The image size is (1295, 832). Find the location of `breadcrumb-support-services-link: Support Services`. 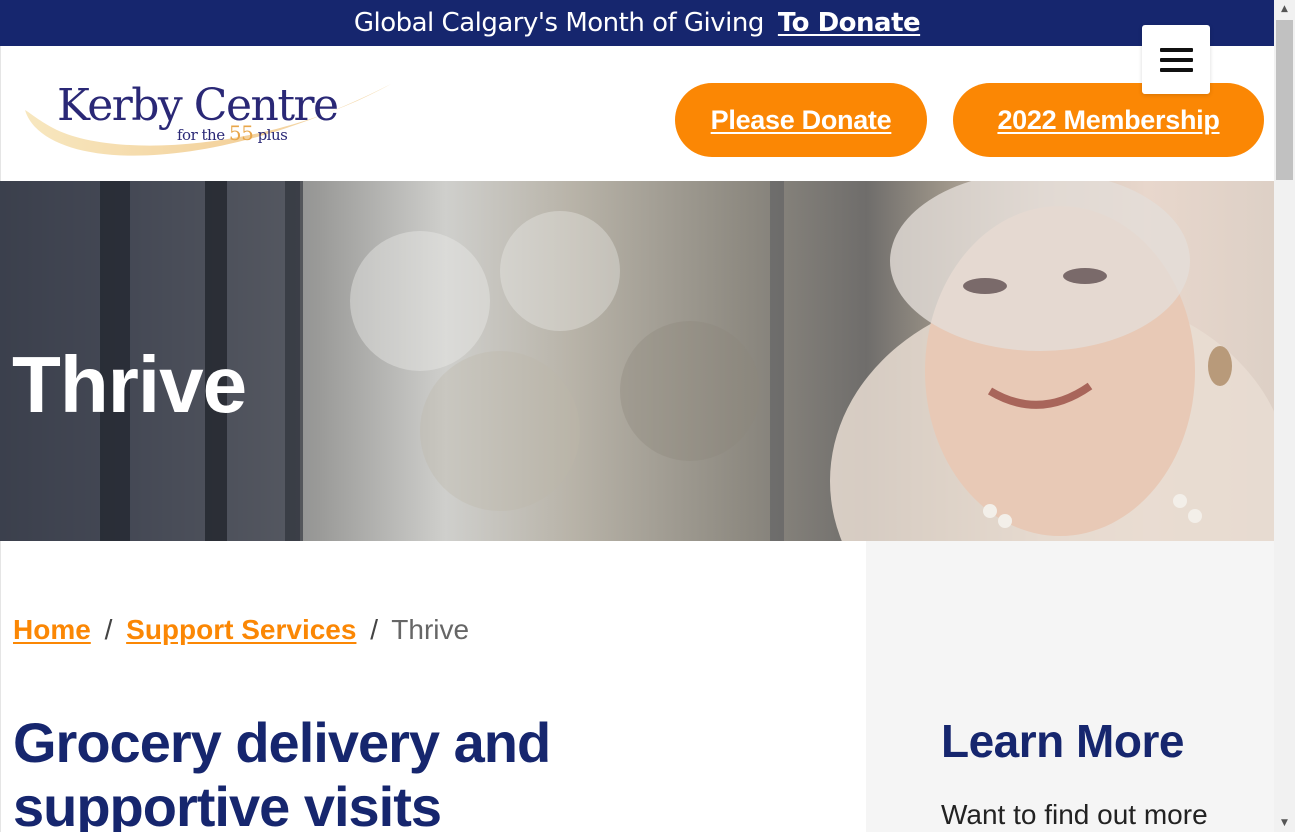

breadcrumb-support-services-link: Support Services is located at coordinates (241, 629).